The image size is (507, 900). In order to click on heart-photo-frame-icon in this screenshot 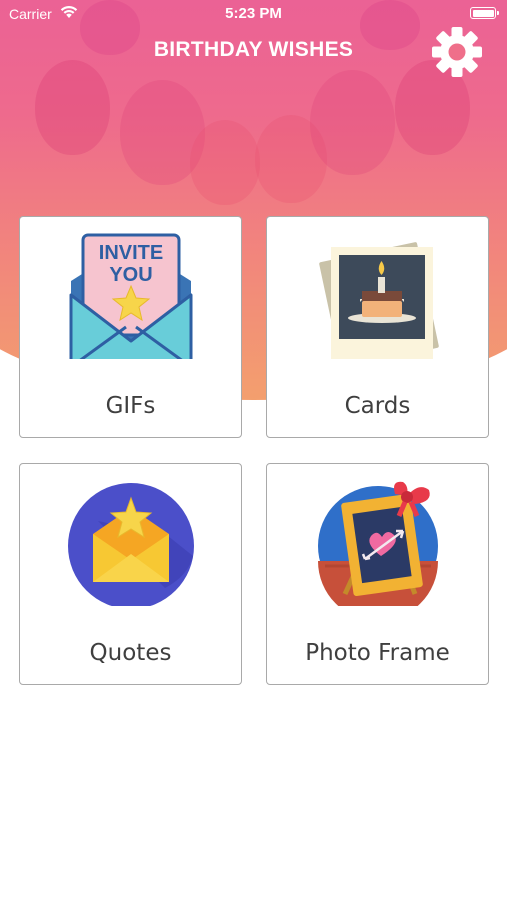, I will do `click(378, 543)`.